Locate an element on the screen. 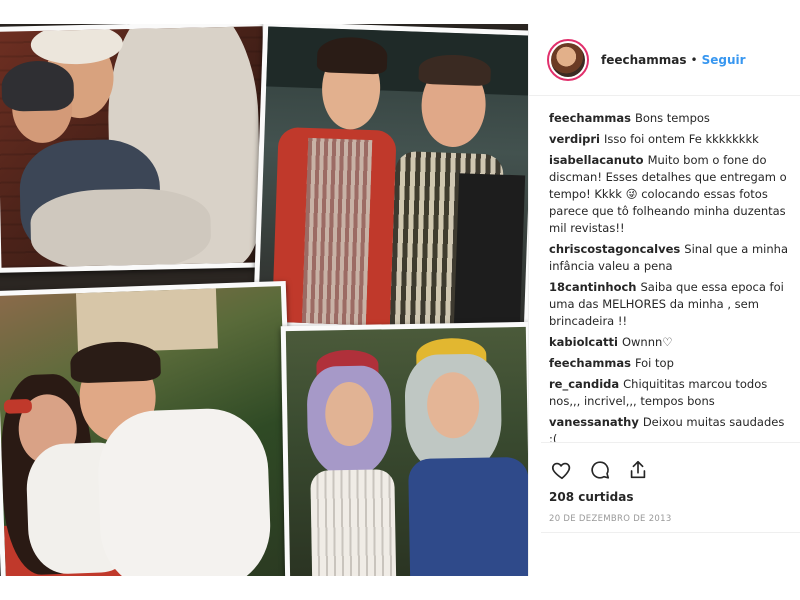 The height and width of the screenshot is (600, 800). photo-hug-brick-wall is located at coordinates (136, 148).